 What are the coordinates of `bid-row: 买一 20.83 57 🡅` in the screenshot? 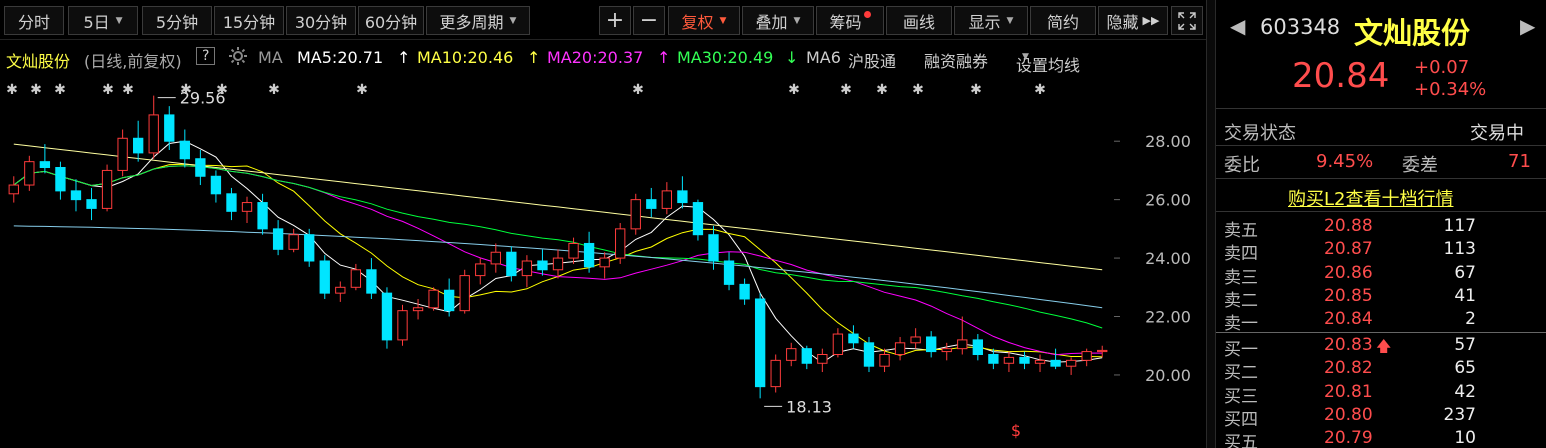 It's located at (1376, 347).